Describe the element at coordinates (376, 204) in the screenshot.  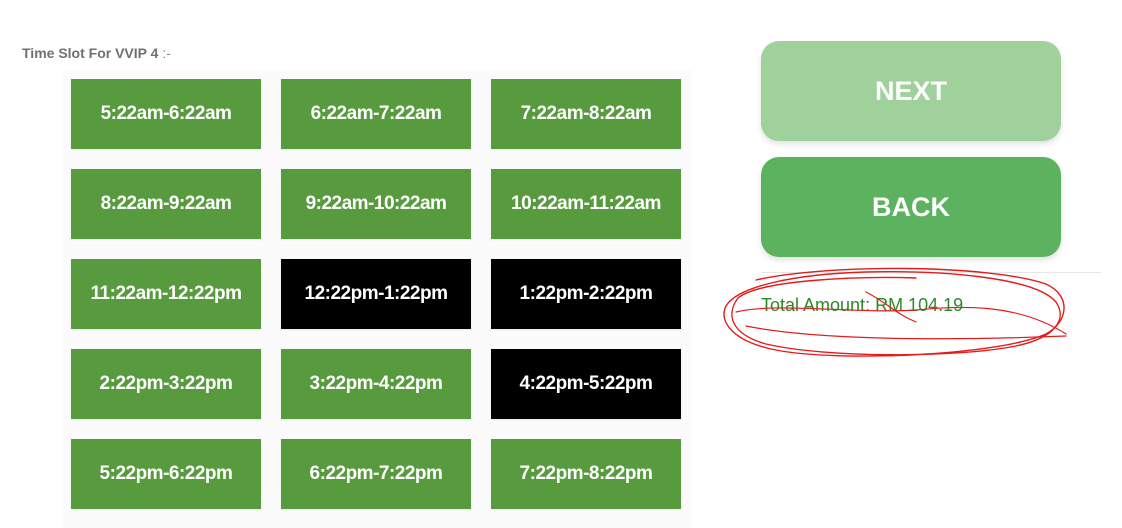
I see `time-slot-button: 9:22am-10:22am` at that location.